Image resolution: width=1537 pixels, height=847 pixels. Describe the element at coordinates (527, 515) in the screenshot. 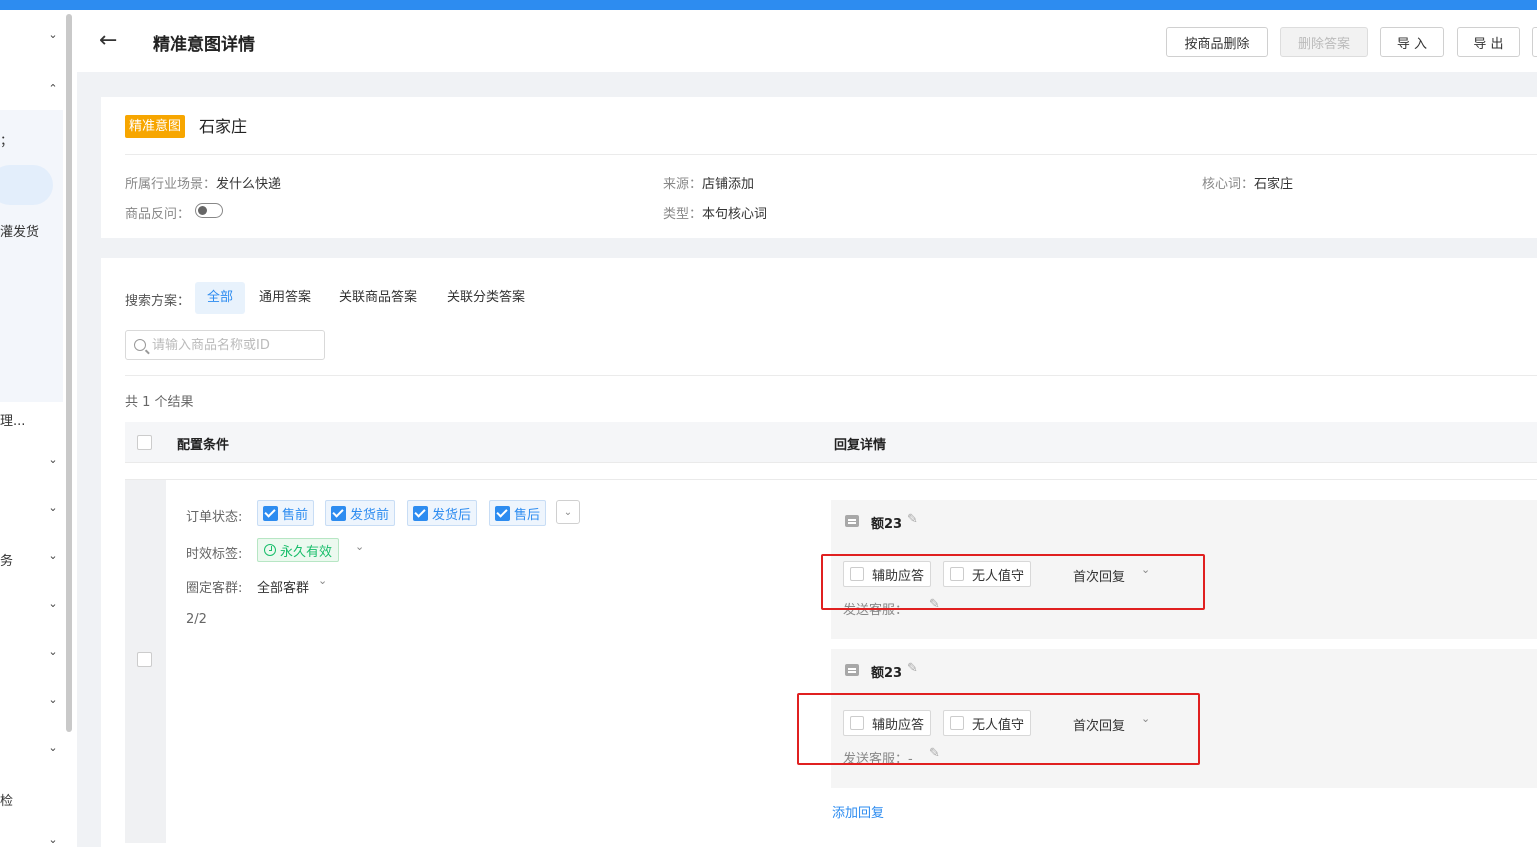

I see `chip-label: 售后` at that location.